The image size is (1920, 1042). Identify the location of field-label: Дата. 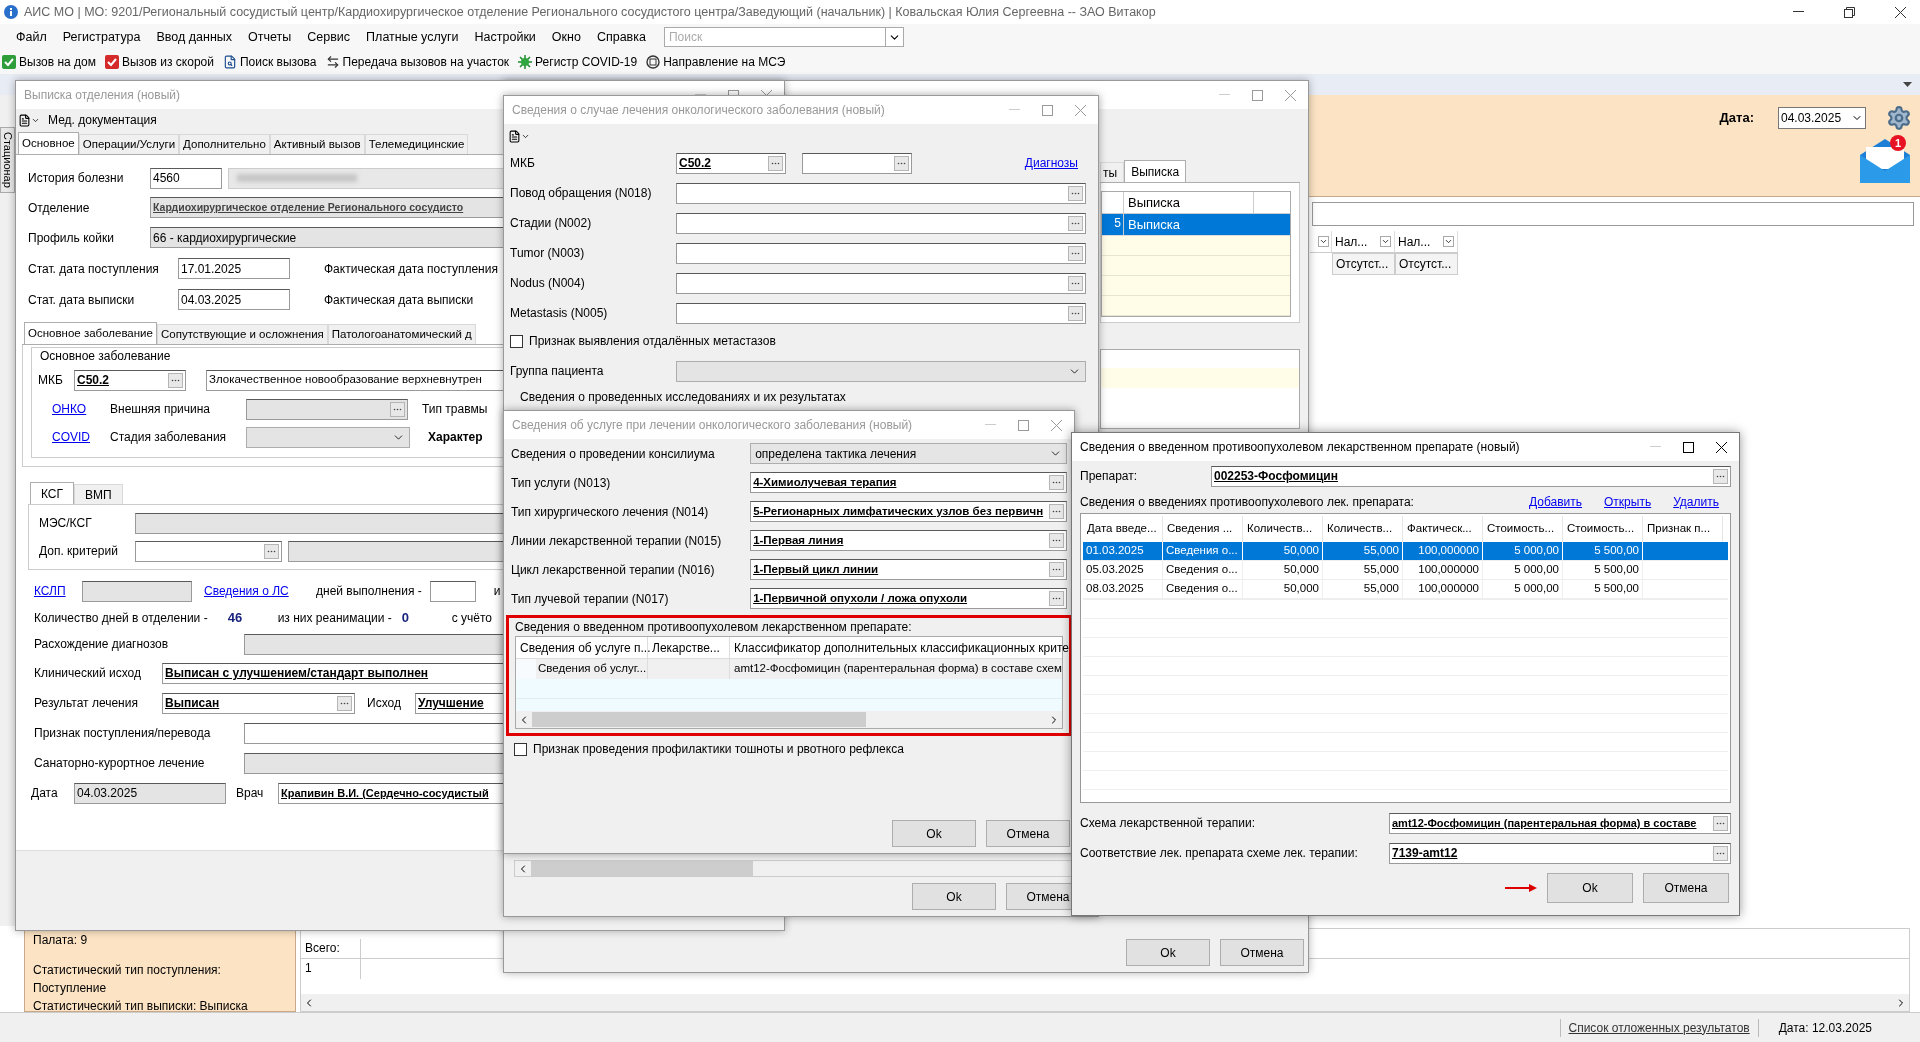
(45, 793).